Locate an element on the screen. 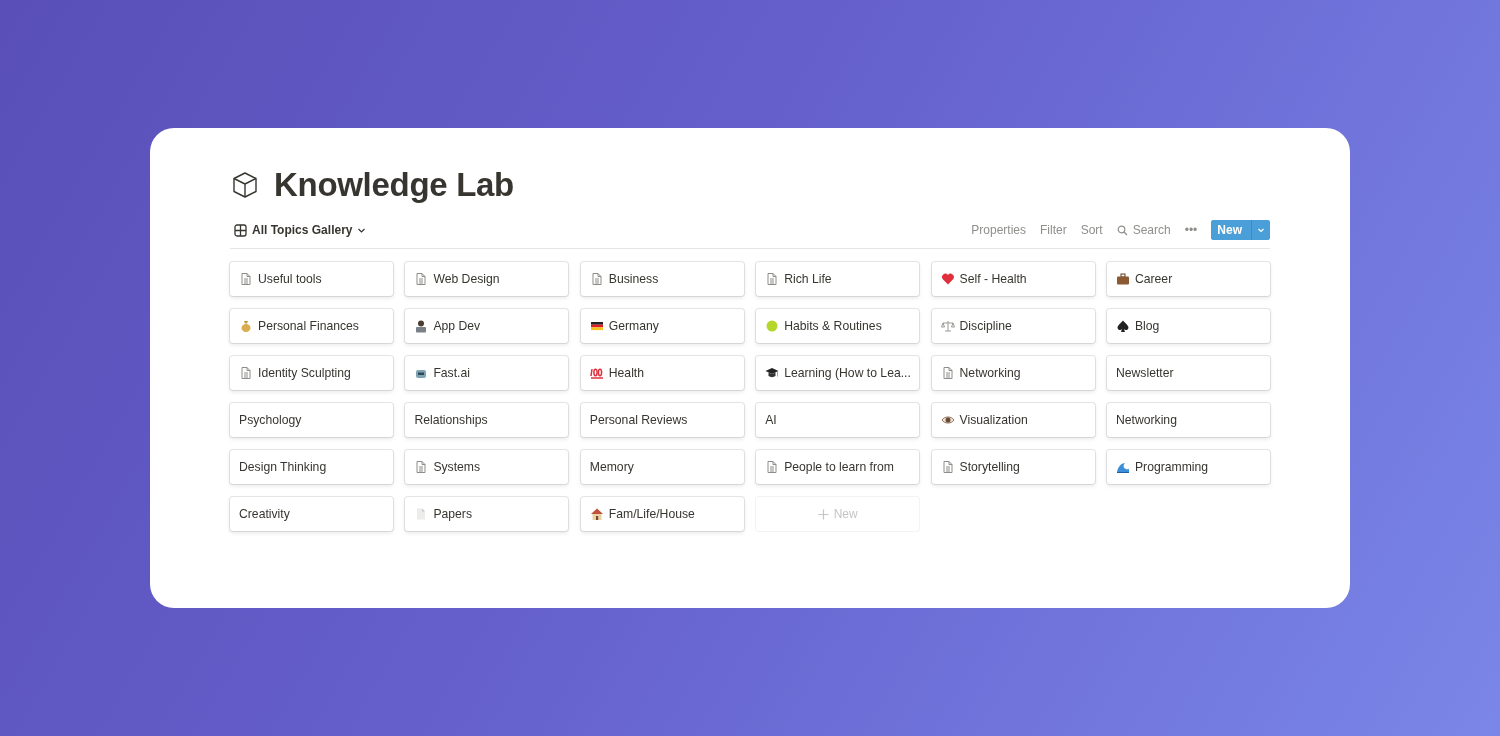  graduation-cap-icon is located at coordinates (772, 373).